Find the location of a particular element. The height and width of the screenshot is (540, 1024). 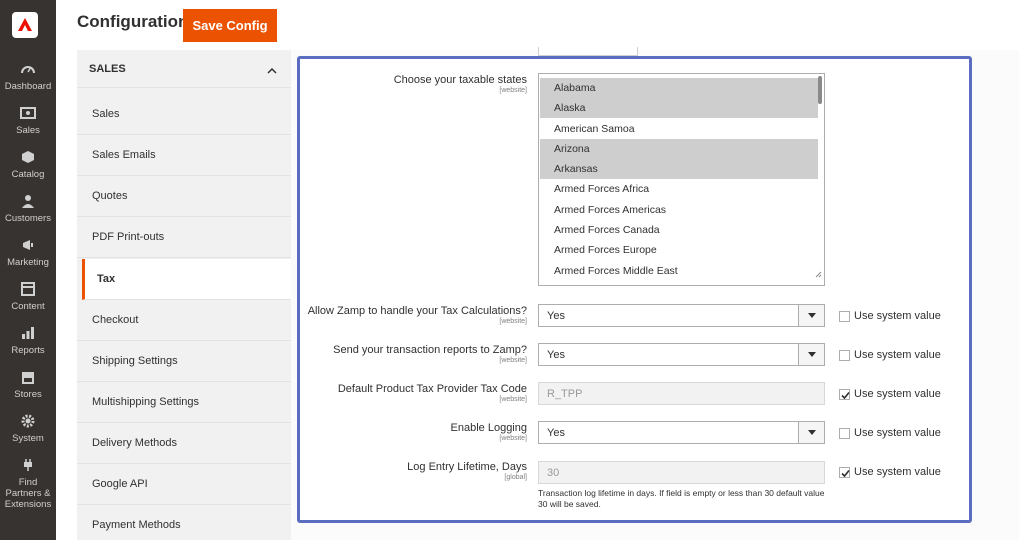

state-option: Alaska is located at coordinates (679, 108).